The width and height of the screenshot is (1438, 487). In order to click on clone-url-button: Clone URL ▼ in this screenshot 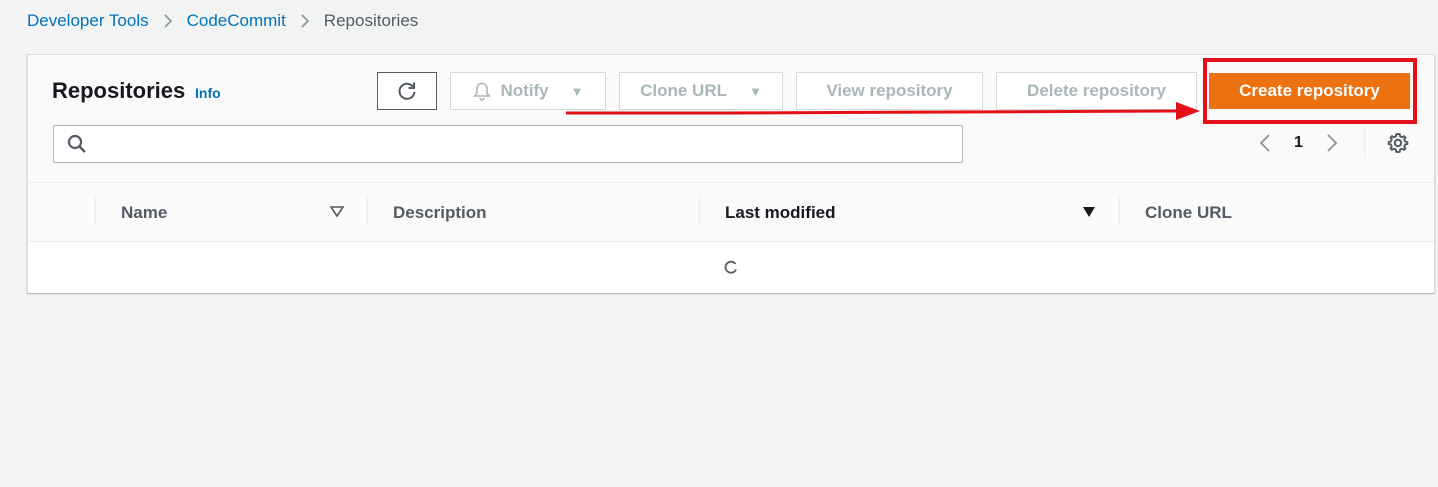, I will do `click(701, 91)`.